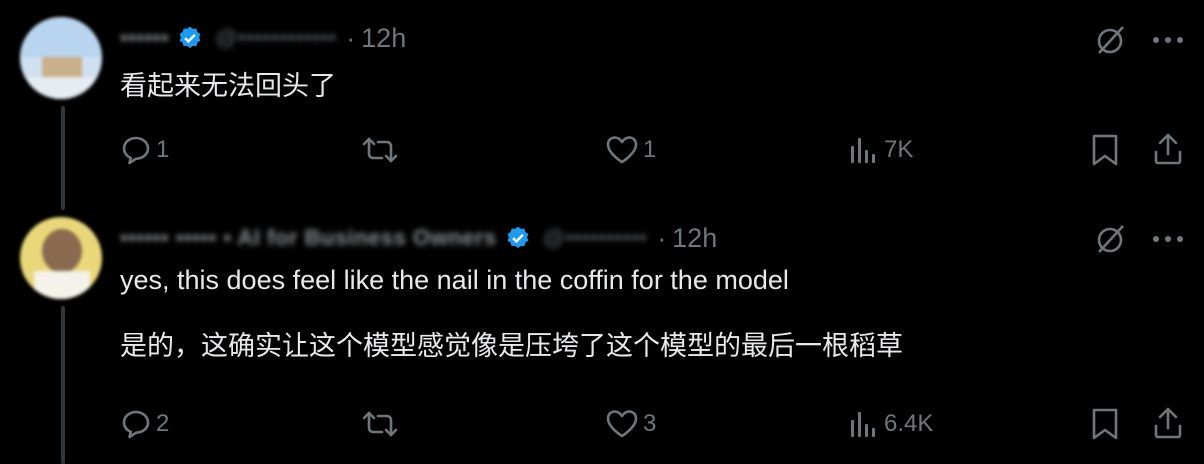  Describe the element at coordinates (163, 149) in the screenshot. I see `reply-count: 1` at that location.